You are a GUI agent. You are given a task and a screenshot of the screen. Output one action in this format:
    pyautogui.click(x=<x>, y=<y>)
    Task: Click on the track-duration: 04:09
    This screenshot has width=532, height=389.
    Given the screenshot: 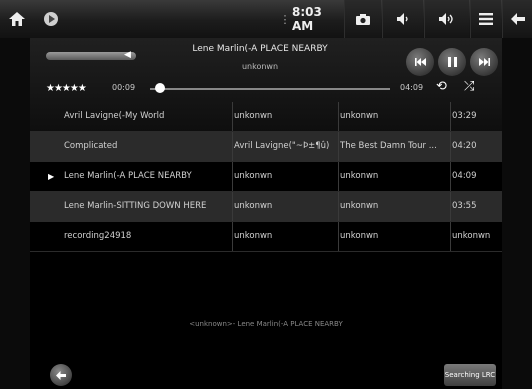 What is the action you would take?
    pyautogui.click(x=464, y=176)
    